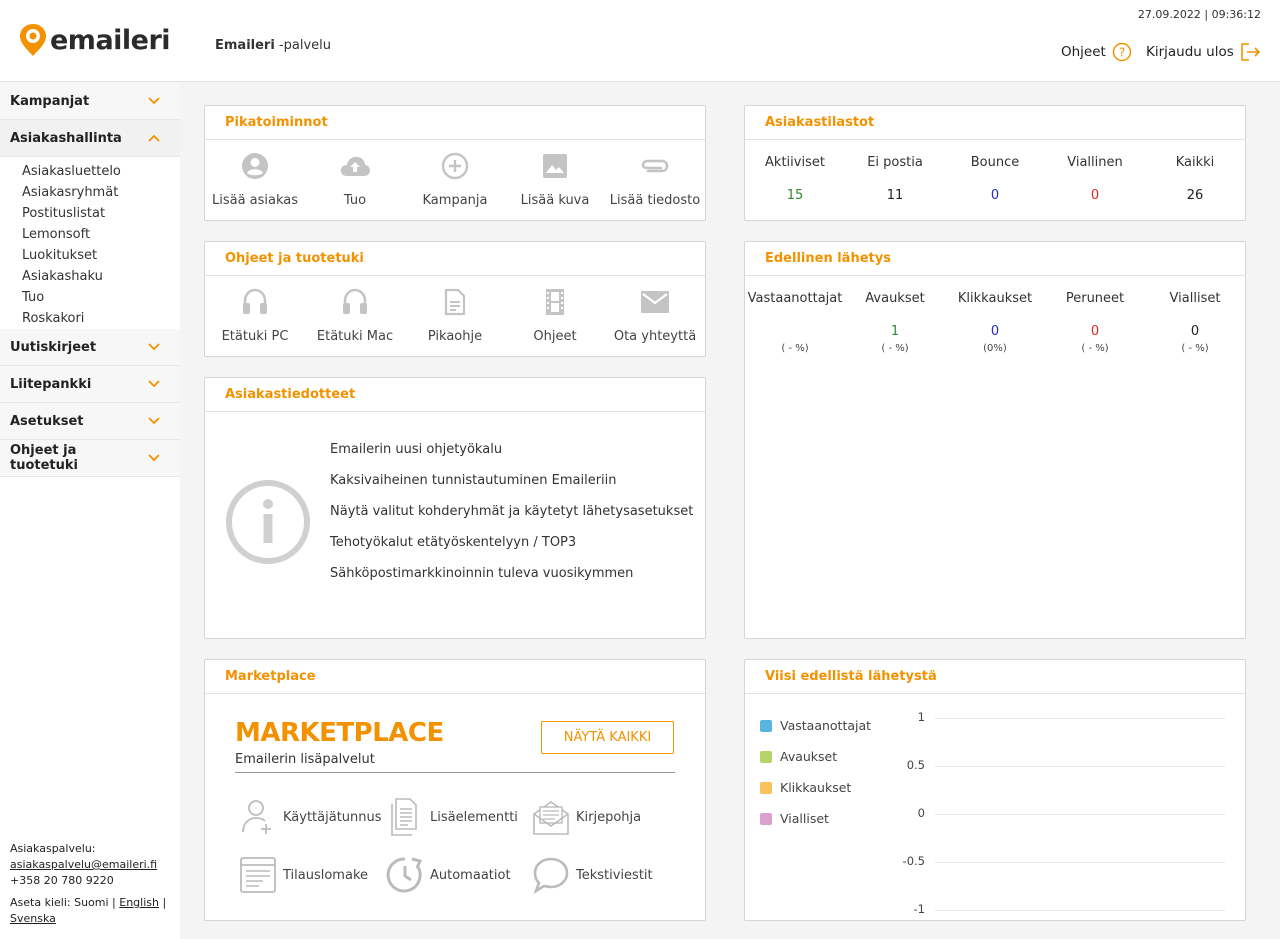  Describe the element at coordinates (795, 171) in the screenshot. I see `stat-column: Aktiiviset 15` at that location.